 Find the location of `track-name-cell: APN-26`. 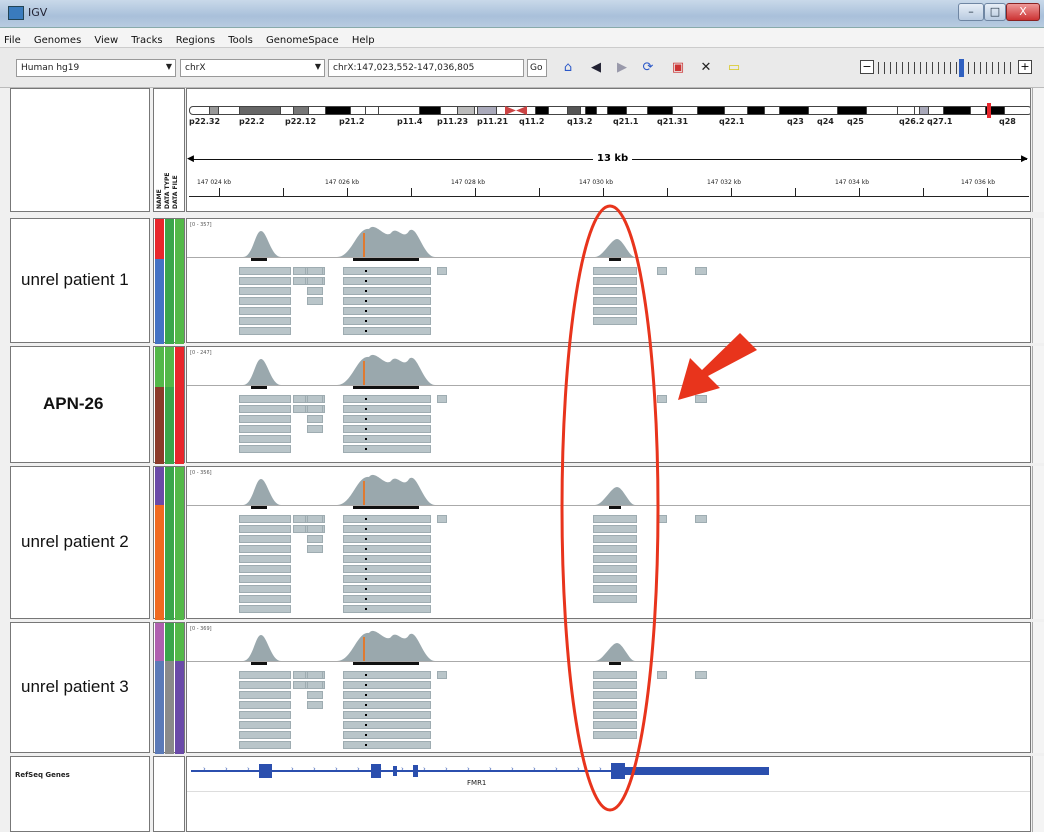

track-name-cell: APN-26 is located at coordinates (80, 404).